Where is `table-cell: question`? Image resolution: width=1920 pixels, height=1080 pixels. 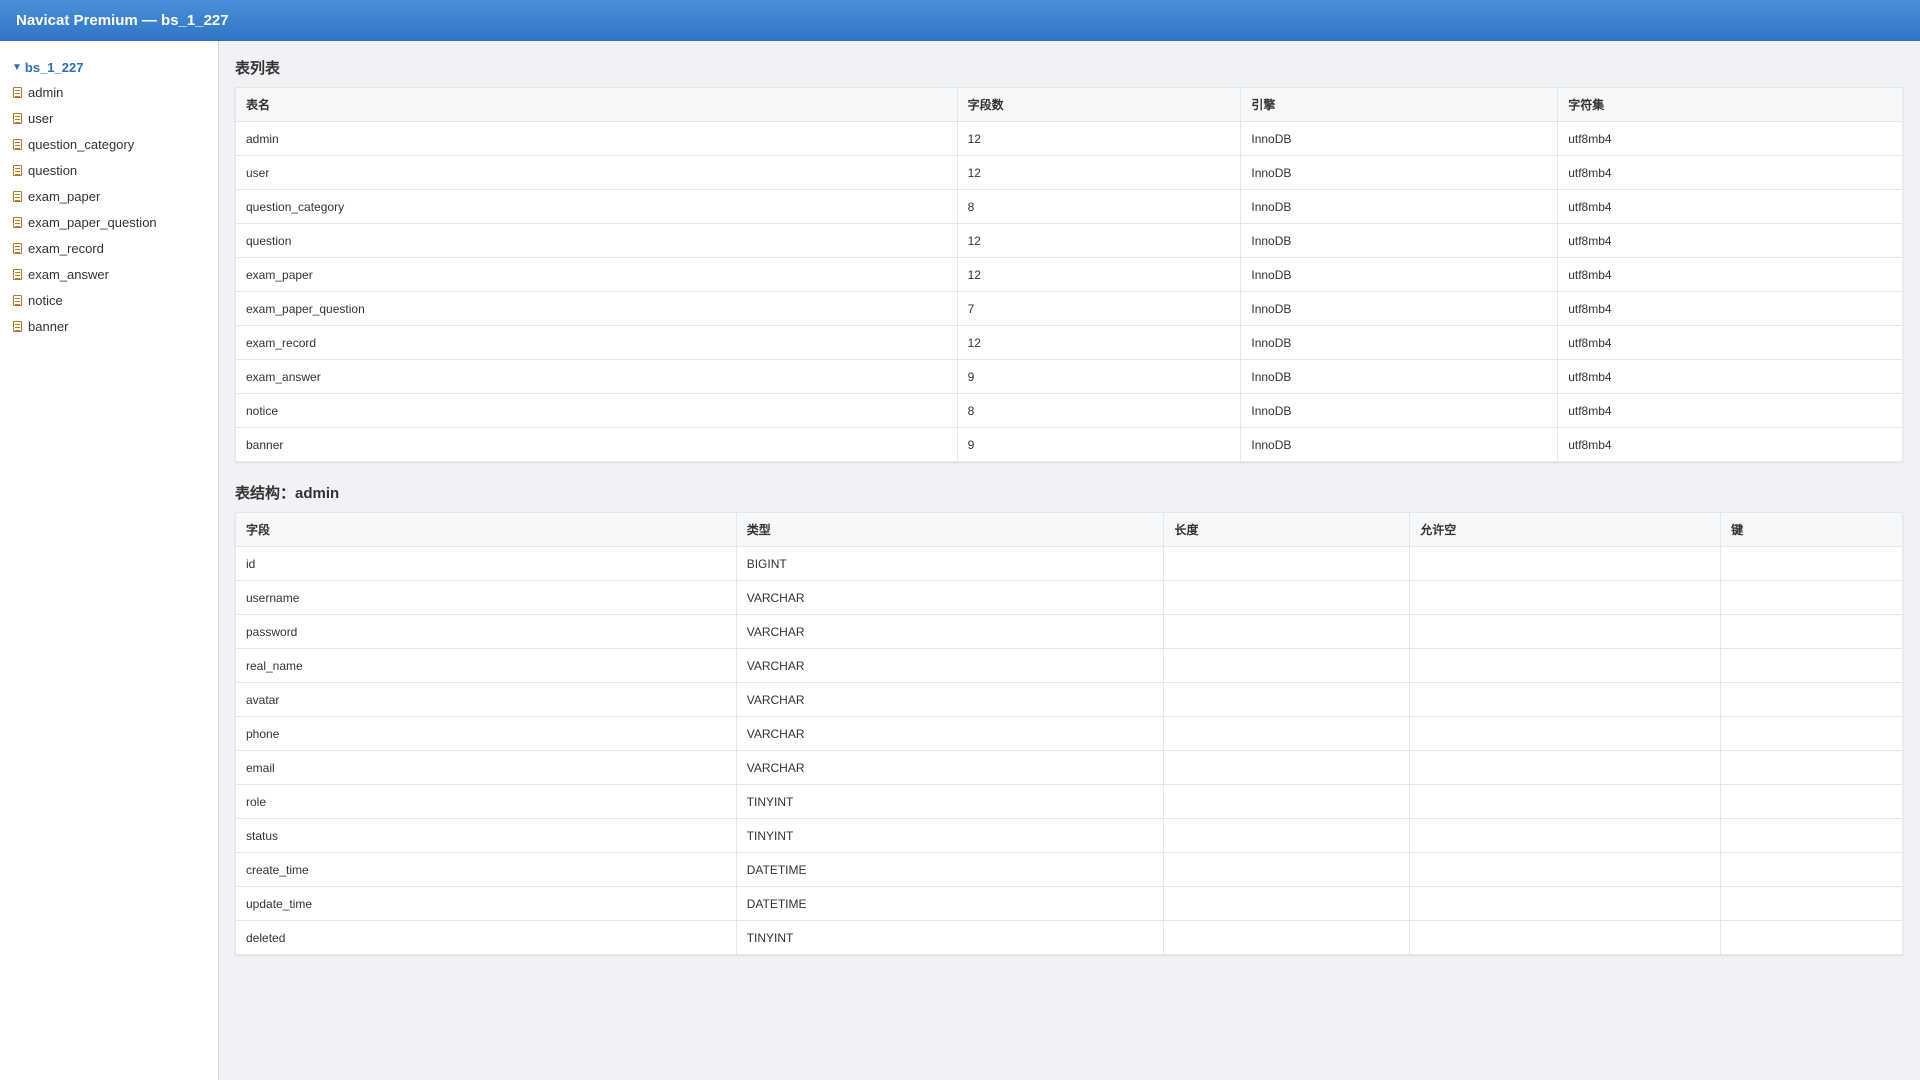 table-cell: question is located at coordinates (596, 240).